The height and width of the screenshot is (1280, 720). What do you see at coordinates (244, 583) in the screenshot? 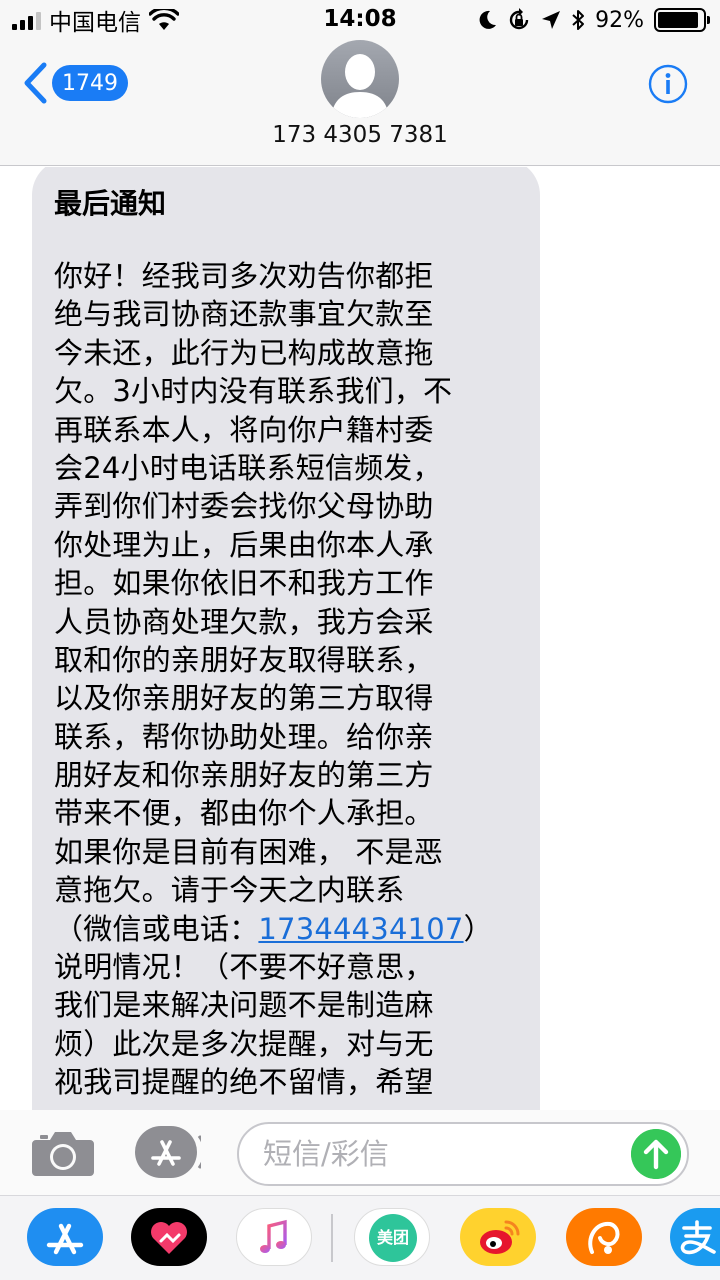
I see `message-line: 担。如果你依旧不和我方工作` at bounding box center [244, 583].